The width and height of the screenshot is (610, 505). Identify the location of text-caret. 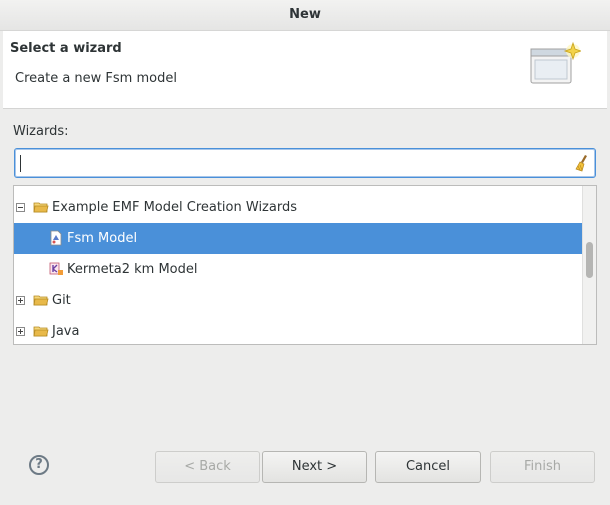
(20, 163).